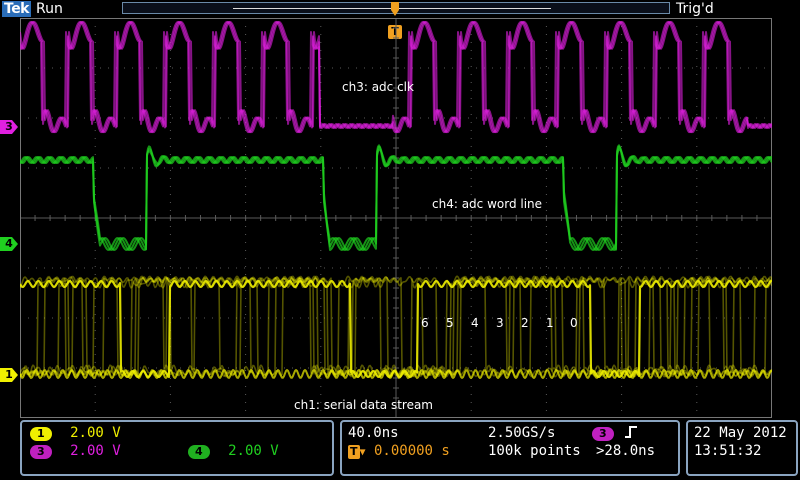 This screenshot has height=480, width=800. What do you see at coordinates (363, 405) in the screenshot?
I see `ch1-annotation: ch1: serial data stream` at bounding box center [363, 405].